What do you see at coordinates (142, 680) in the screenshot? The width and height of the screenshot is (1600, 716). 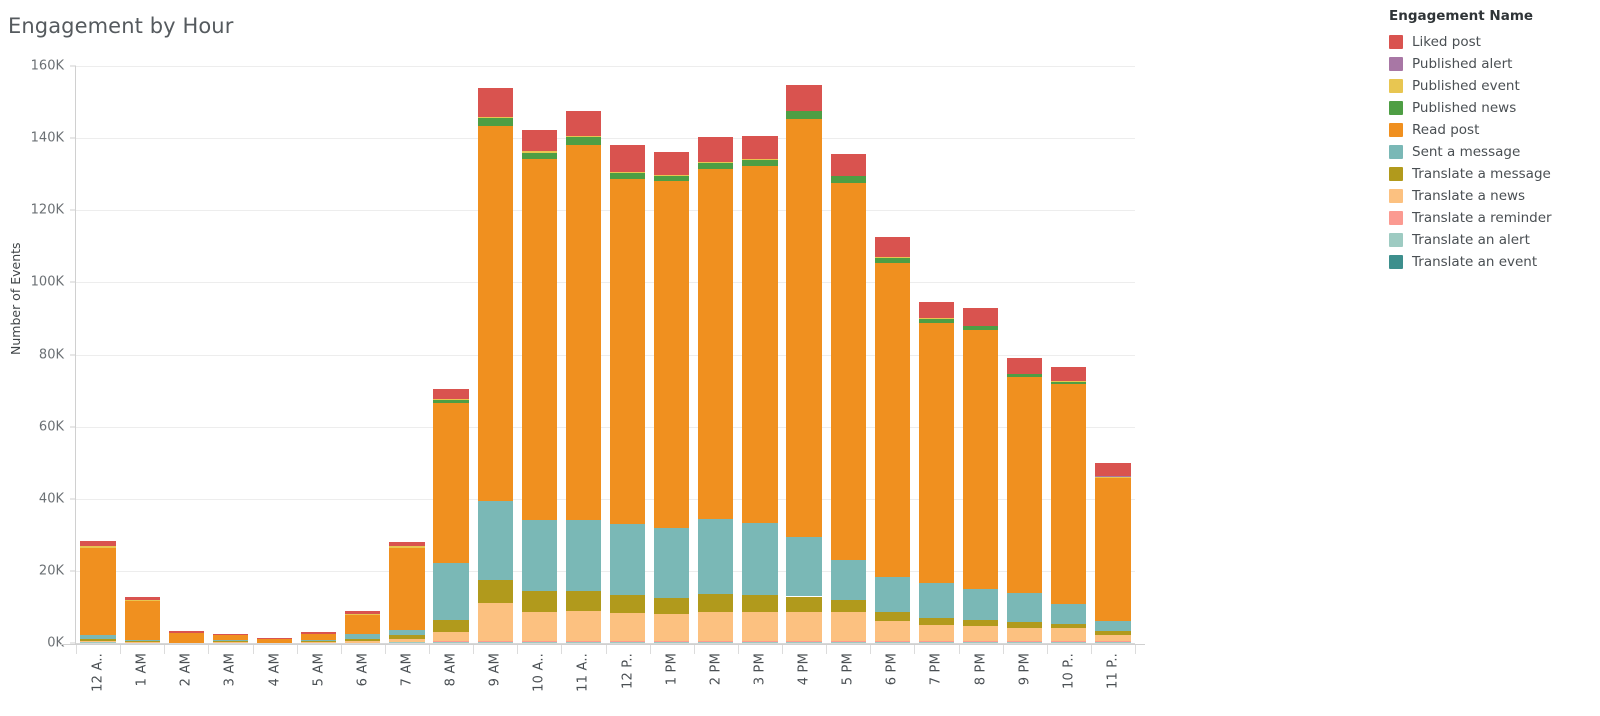 I see `x-tick: 1 AM` at bounding box center [142, 680].